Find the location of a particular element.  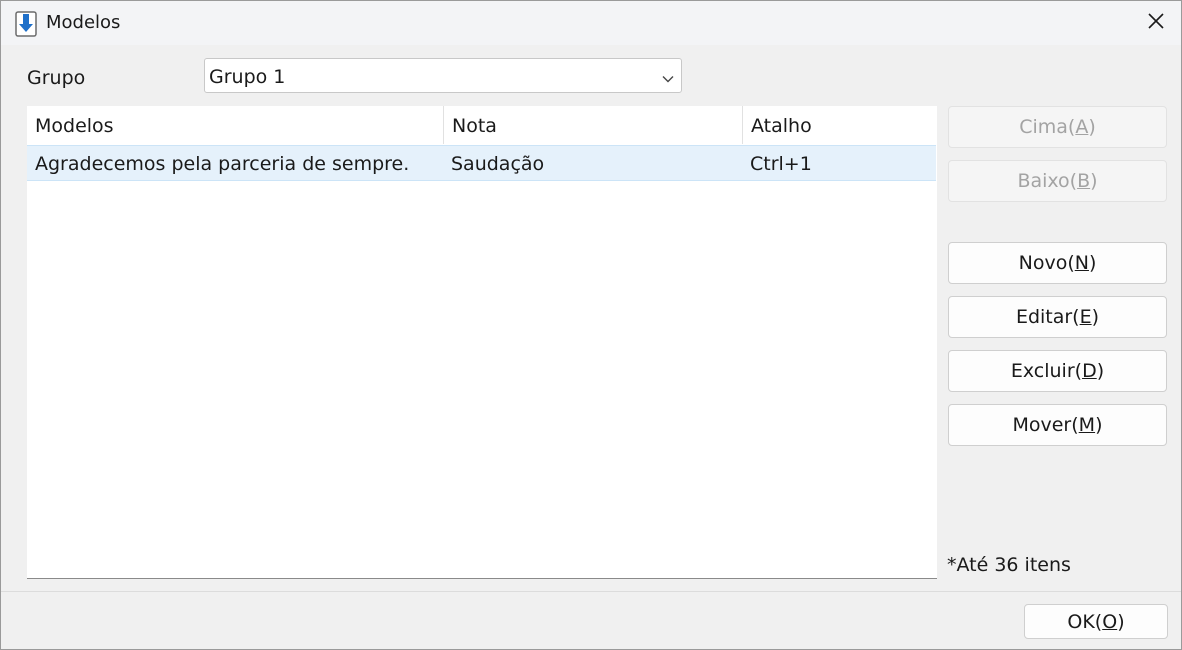

column-header-modelos: Modelos is located at coordinates (235, 125).